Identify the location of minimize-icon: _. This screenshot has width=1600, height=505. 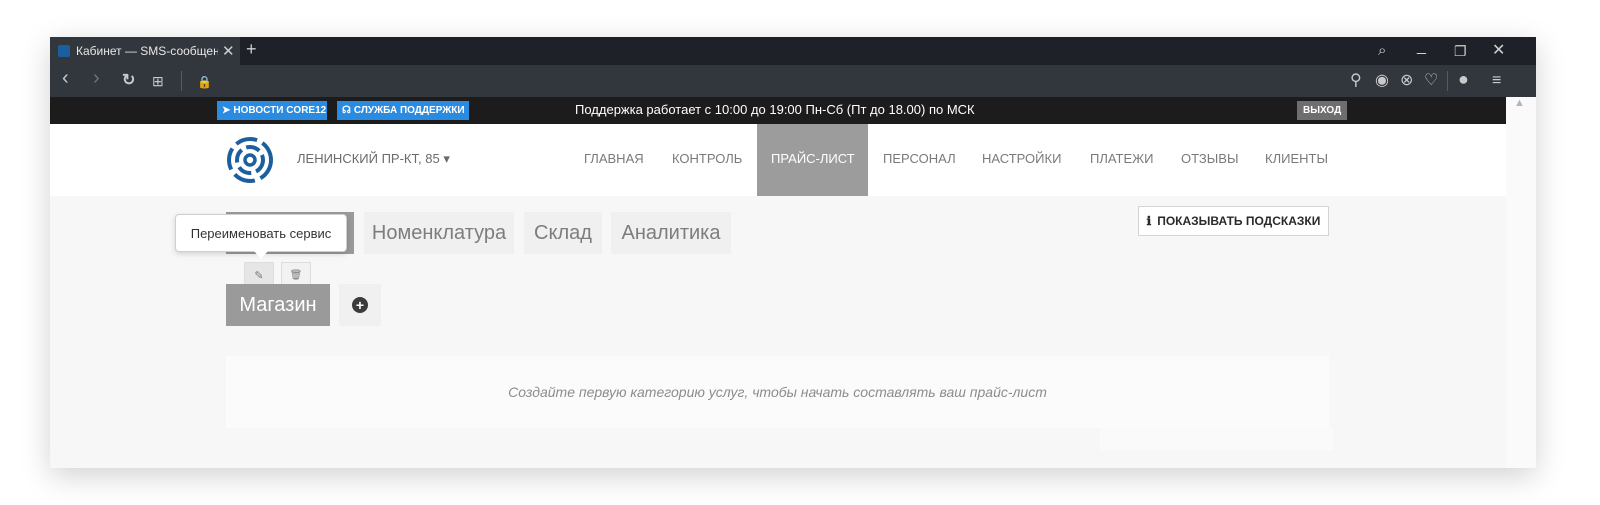
(1421, 47).